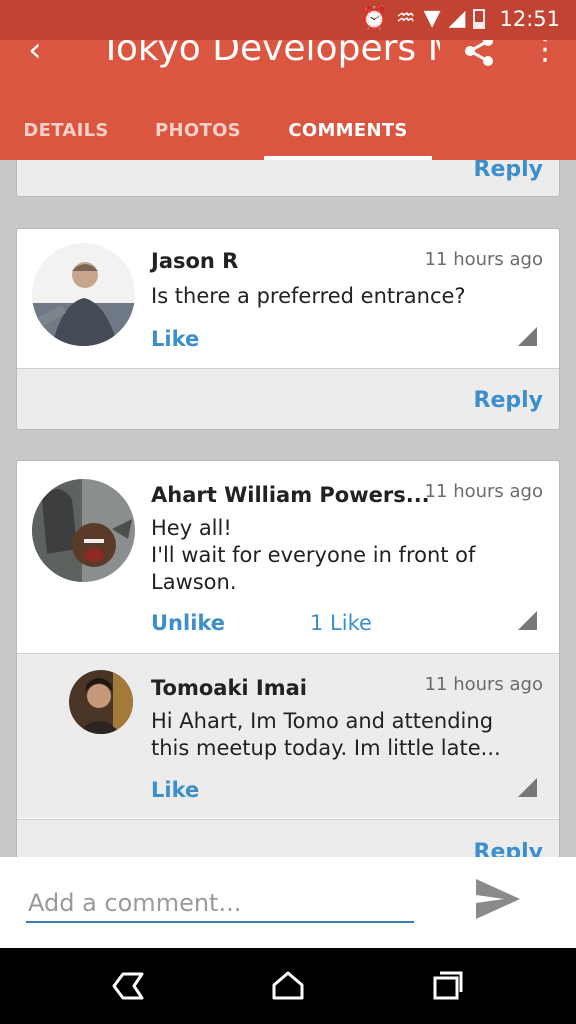 This screenshot has width=576, height=1024. What do you see at coordinates (308, 296) in the screenshot?
I see `comment-text: Is there a preferred entrance?` at bounding box center [308, 296].